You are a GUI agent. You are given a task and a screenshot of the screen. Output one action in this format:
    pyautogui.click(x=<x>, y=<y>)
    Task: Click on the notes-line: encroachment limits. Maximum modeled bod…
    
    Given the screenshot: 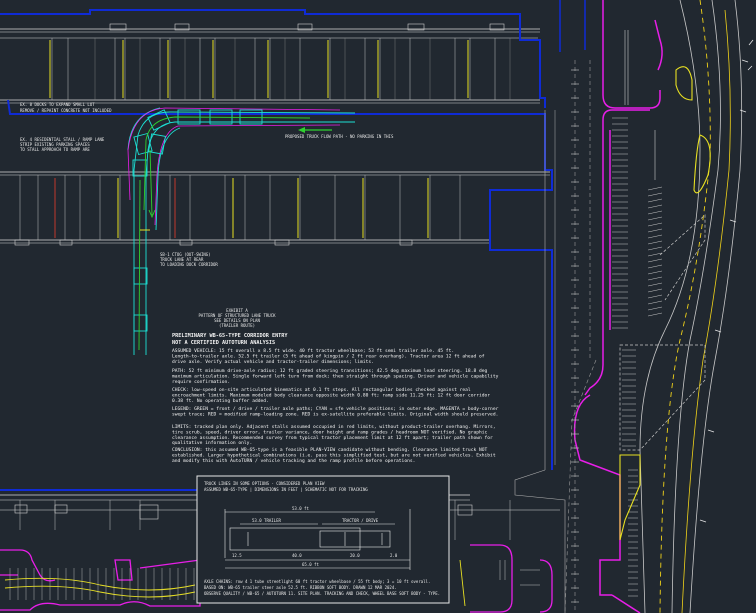 What is the action you would take?
    pyautogui.click(x=331, y=395)
    